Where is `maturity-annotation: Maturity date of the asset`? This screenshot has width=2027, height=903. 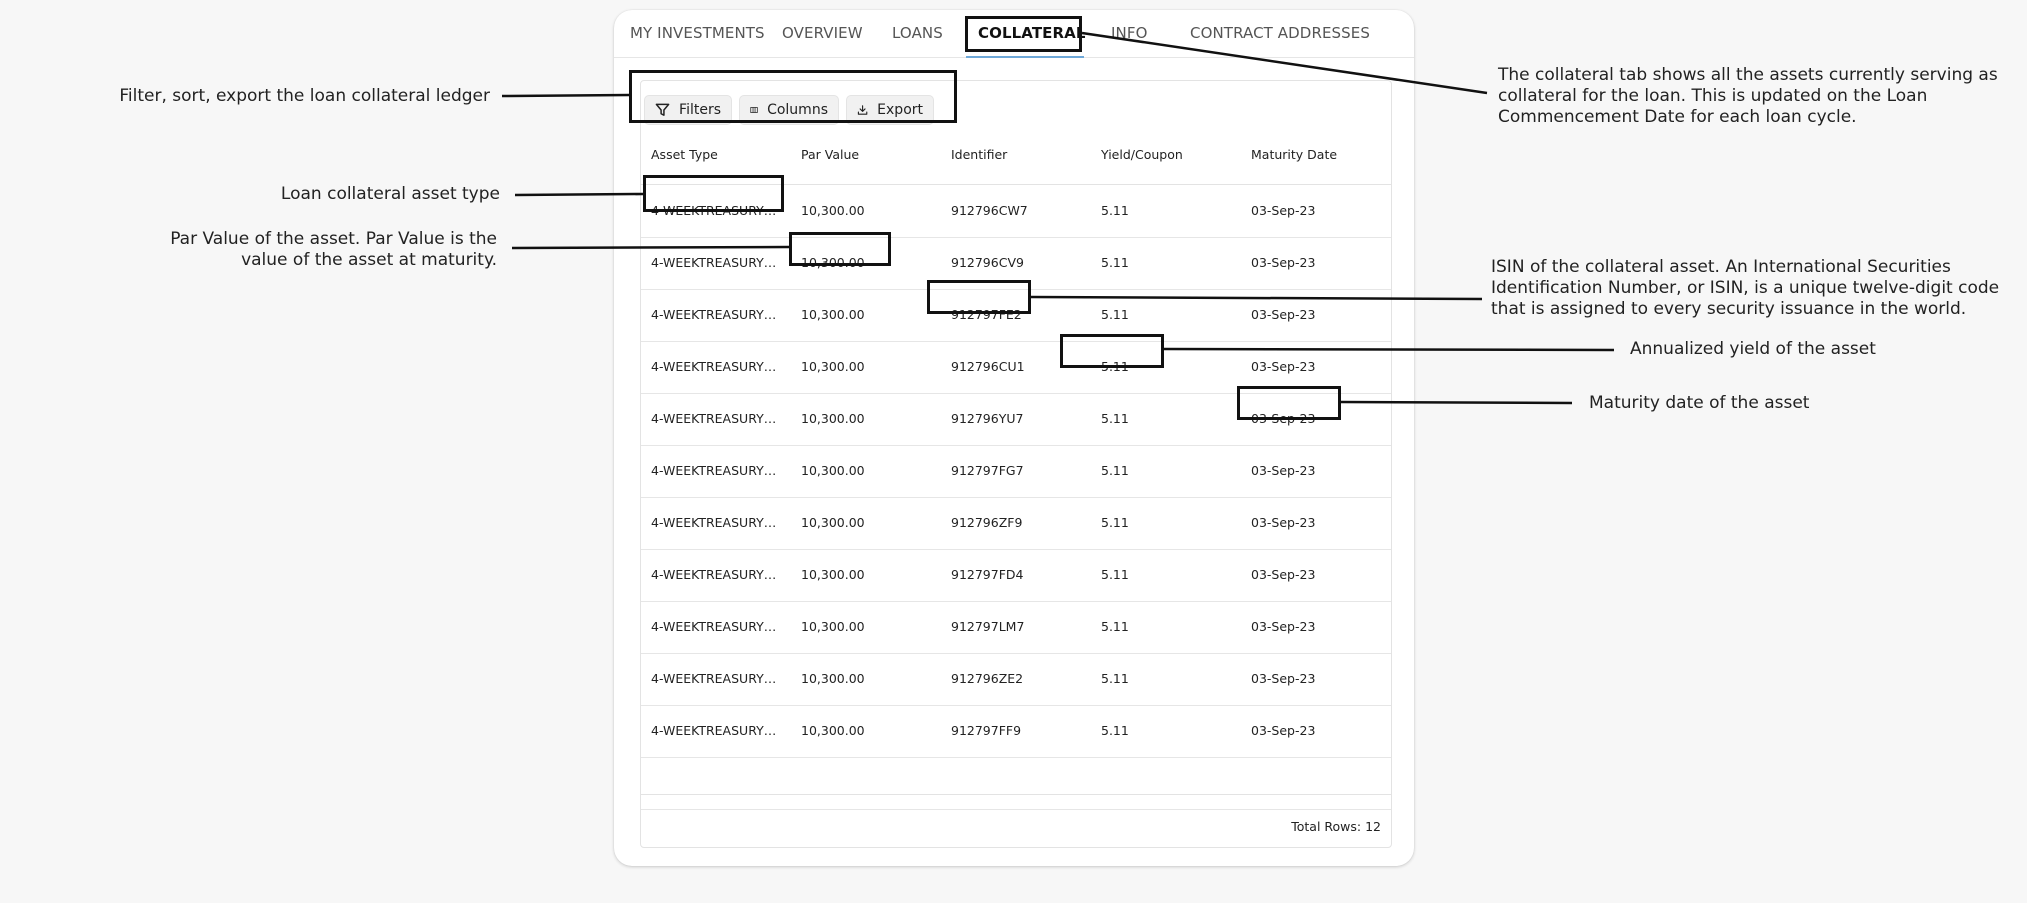
maturity-annotation: Maturity date of the asset is located at coordinates (1779, 403).